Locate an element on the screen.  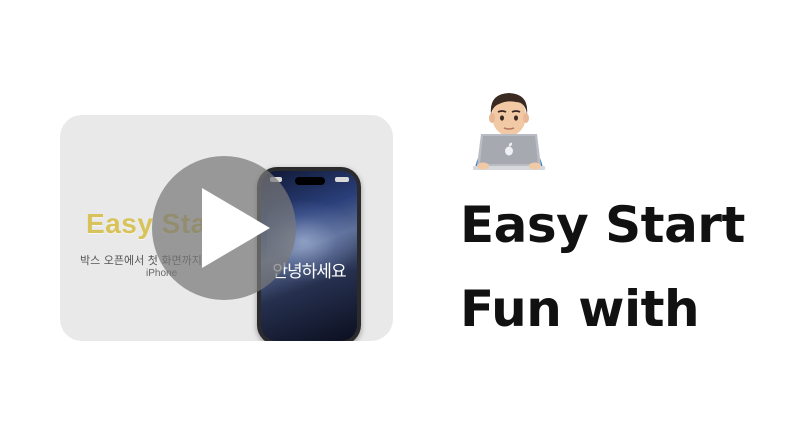
technologist-laptop-icon is located at coordinates (509, 128).